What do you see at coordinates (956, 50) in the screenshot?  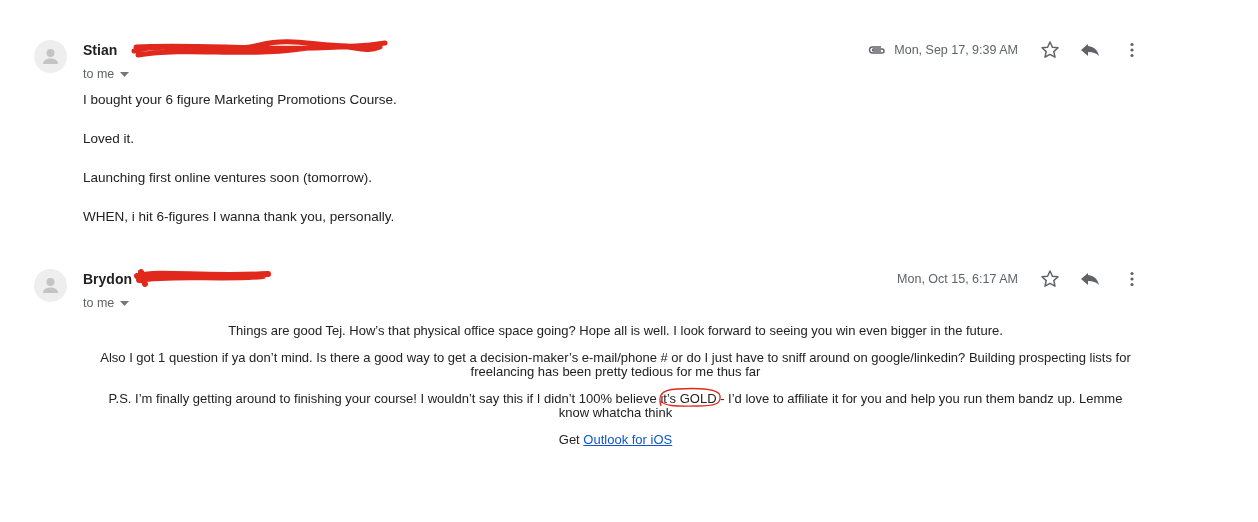 I see `date-text: Mon, Sep 17, 9:39 AM` at bounding box center [956, 50].